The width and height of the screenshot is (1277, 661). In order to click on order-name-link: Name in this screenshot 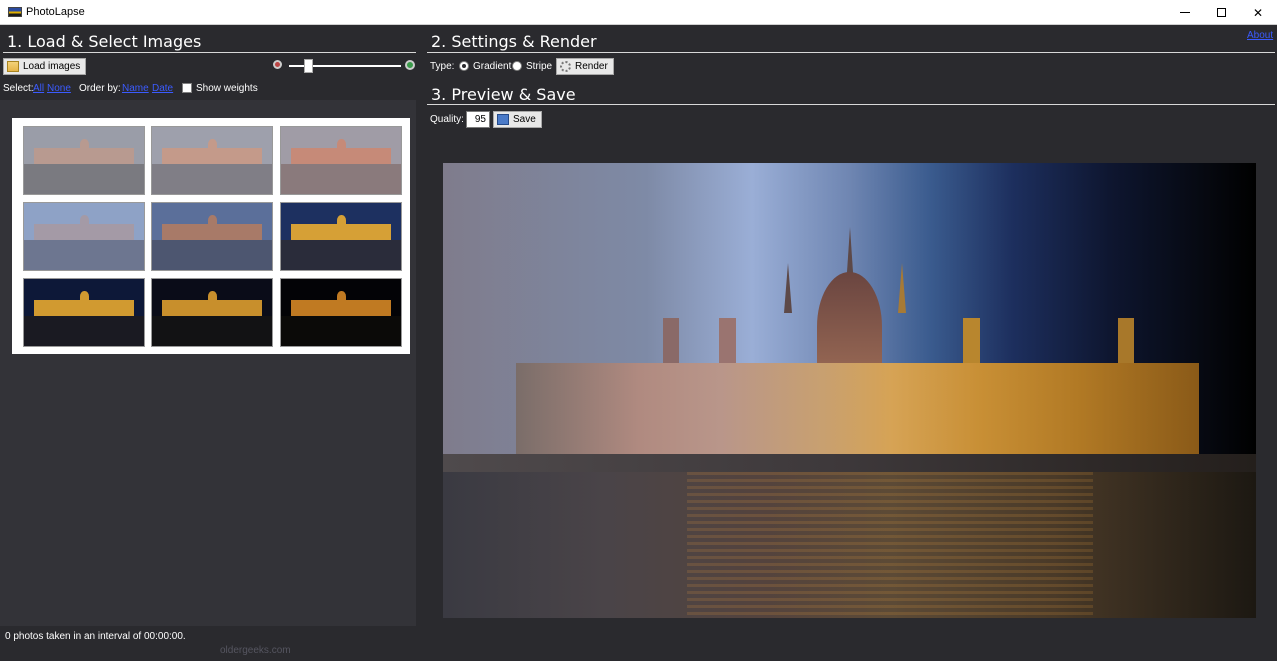, I will do `click(135, 88)`.